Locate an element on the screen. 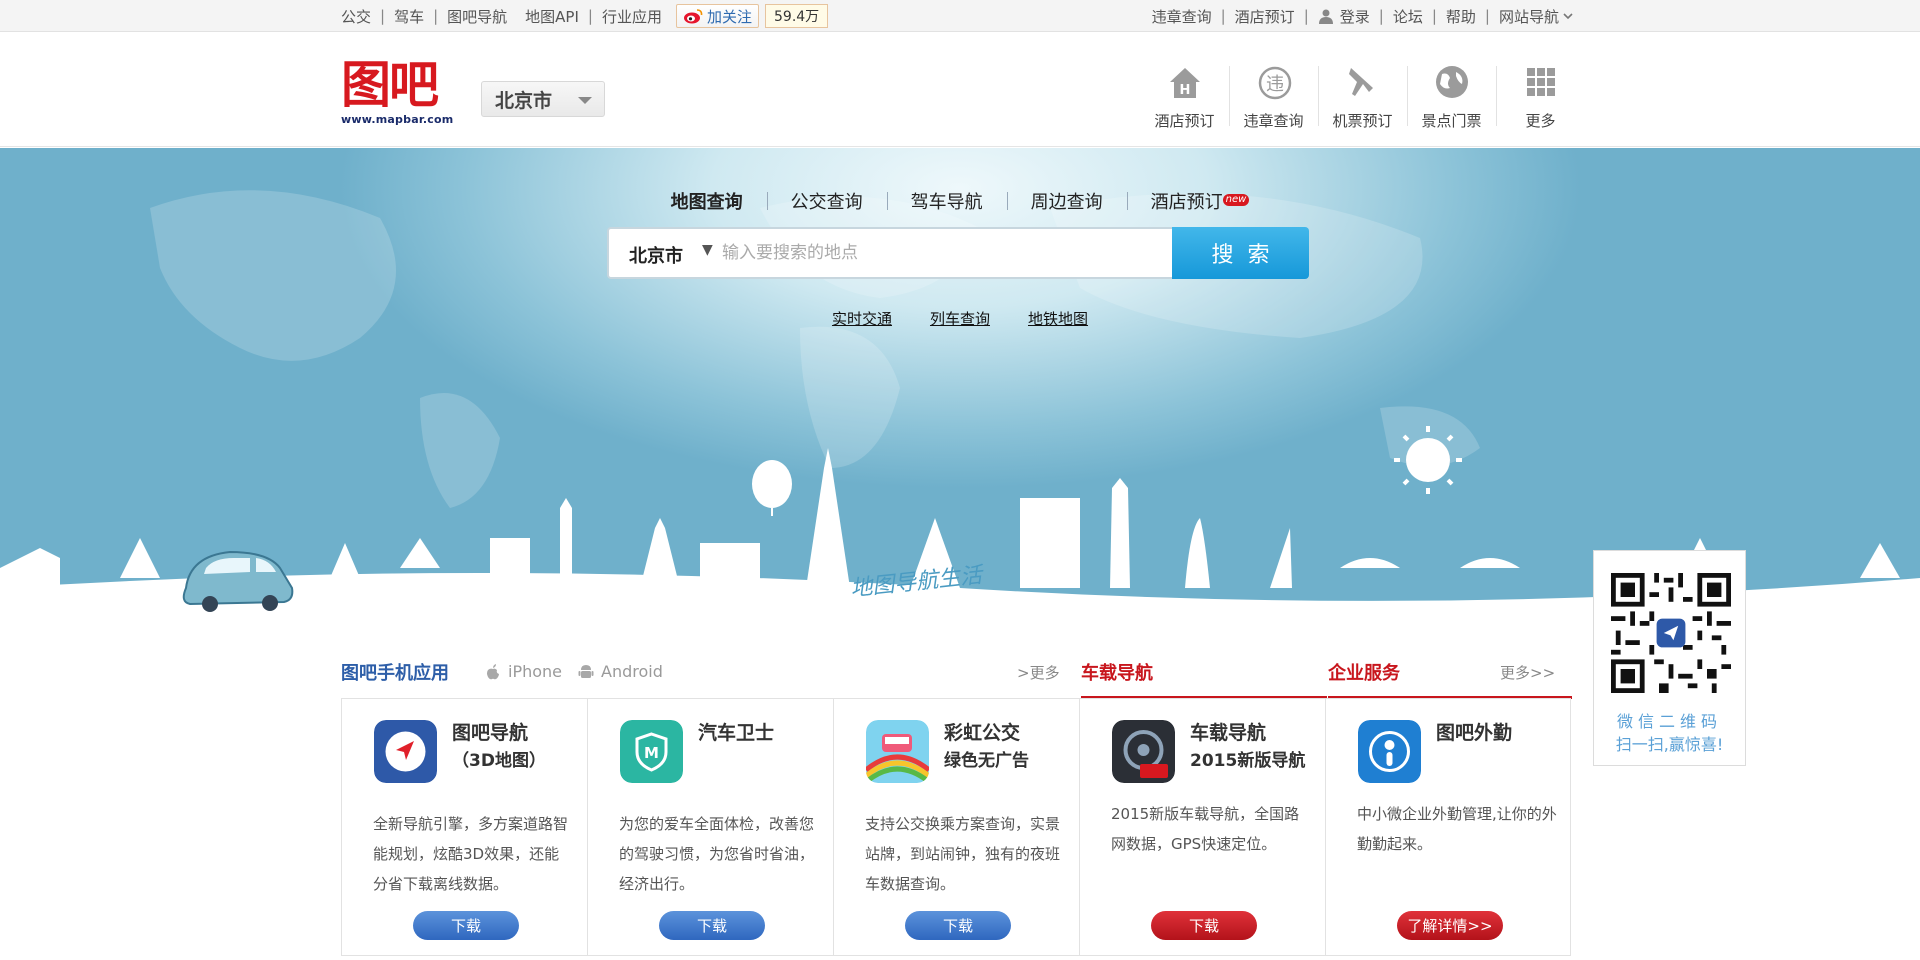 The height and width of the screenshot is (960, 1920). login-link: 登录 is located at coordinates (1355, 16).